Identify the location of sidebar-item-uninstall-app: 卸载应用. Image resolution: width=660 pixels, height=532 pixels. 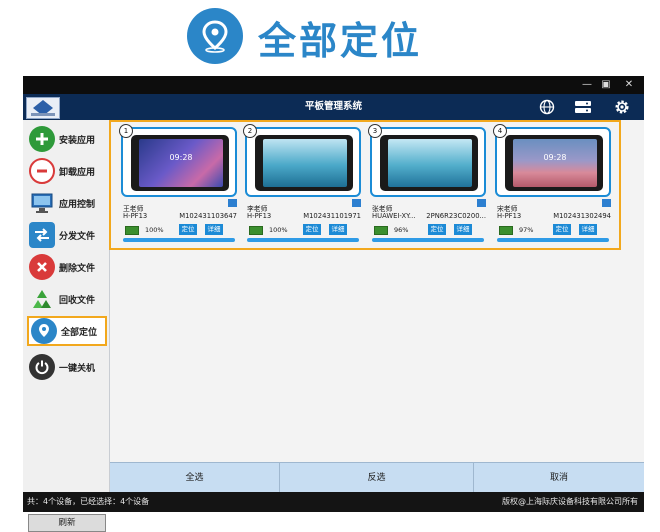
(68, 171).